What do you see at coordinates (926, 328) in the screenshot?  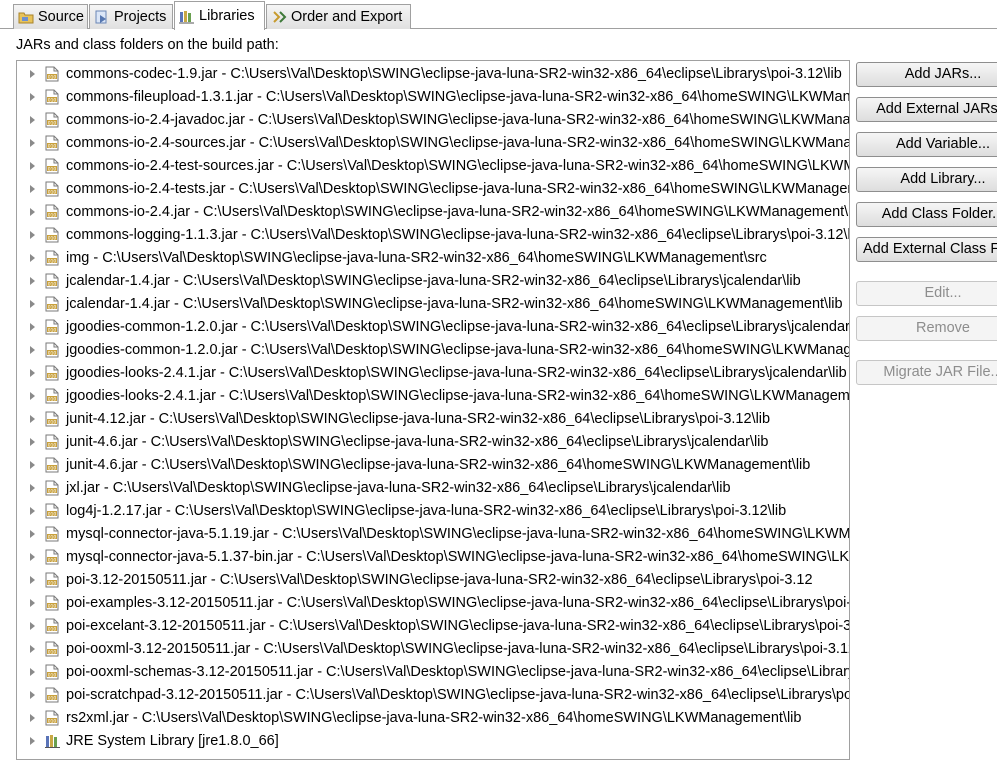 I see `remove-button: Remove` at bounding box center [926, 328].